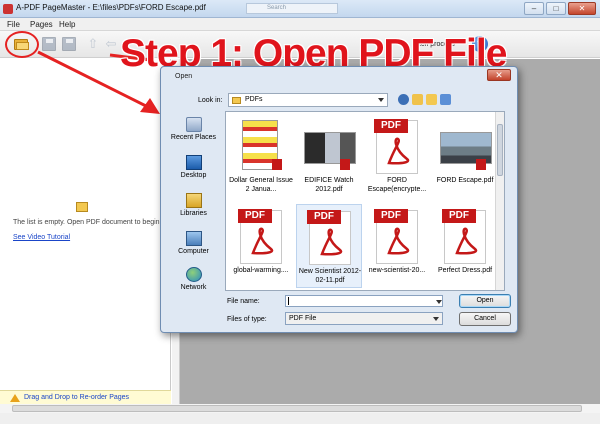  Describe the element at coordinates (69, 44) in the screenshot. I see `save-as-icon` at that location.